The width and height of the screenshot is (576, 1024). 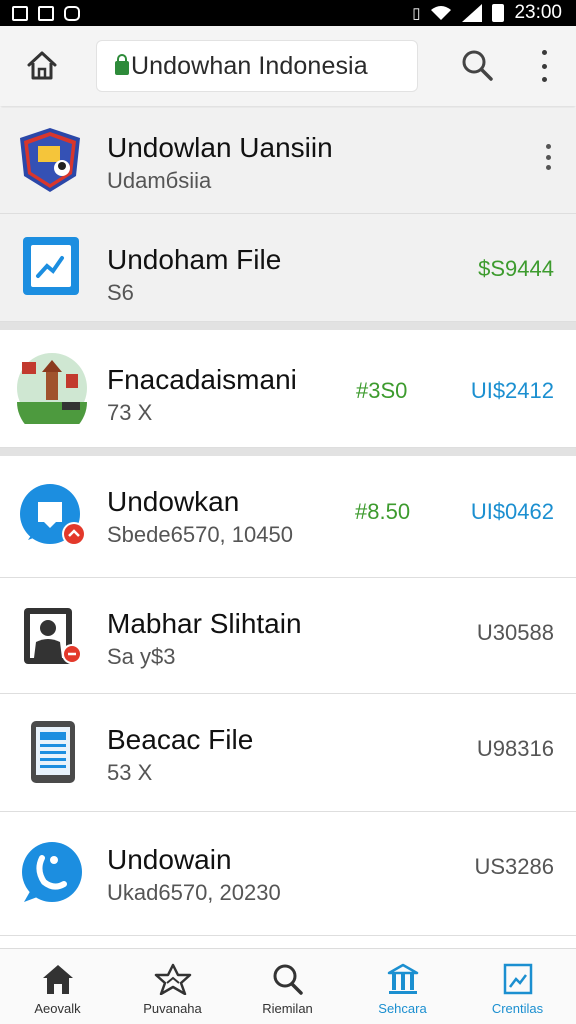 I want to click on nav-item-home: Aeovalk, so click(x=57, y=986).